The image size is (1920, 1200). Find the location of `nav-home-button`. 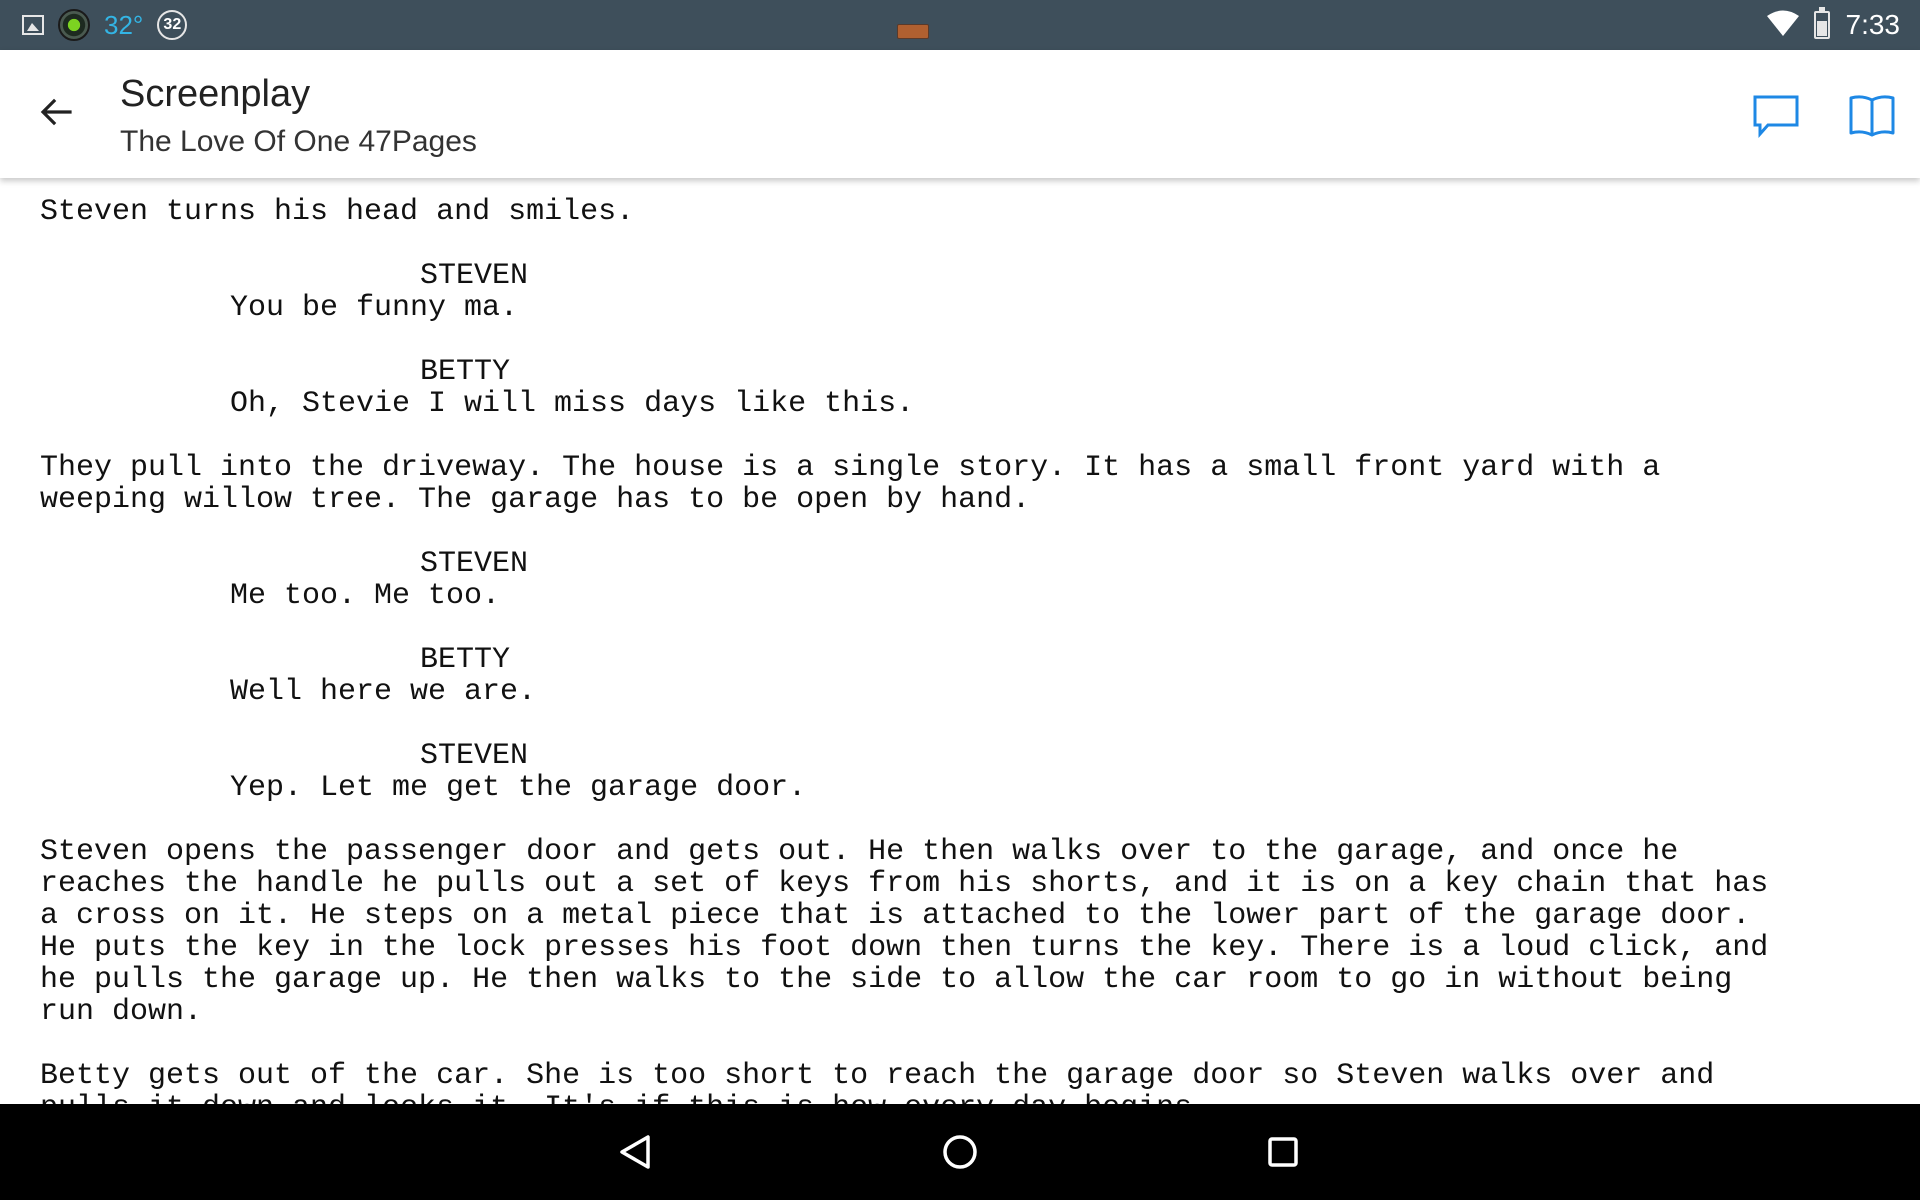

nav-home-button is located at coordinates (960, 1152).